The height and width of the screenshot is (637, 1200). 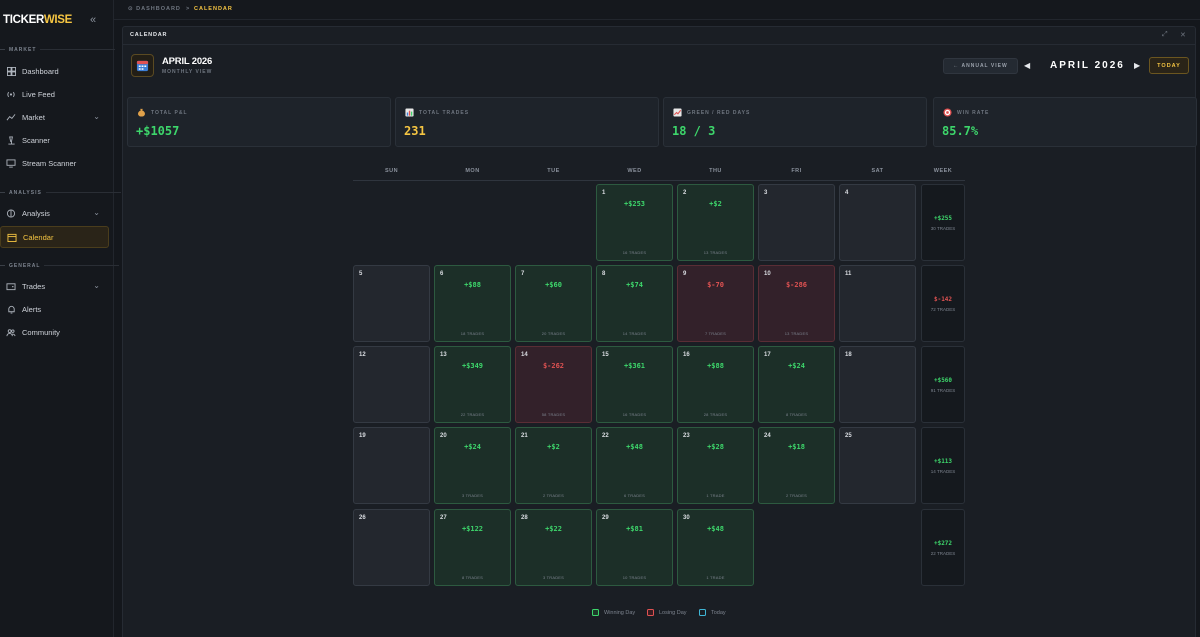 I want to click on calendar-day-cell: 21 +$2 2 TRADES, so click(x=553, y=465).